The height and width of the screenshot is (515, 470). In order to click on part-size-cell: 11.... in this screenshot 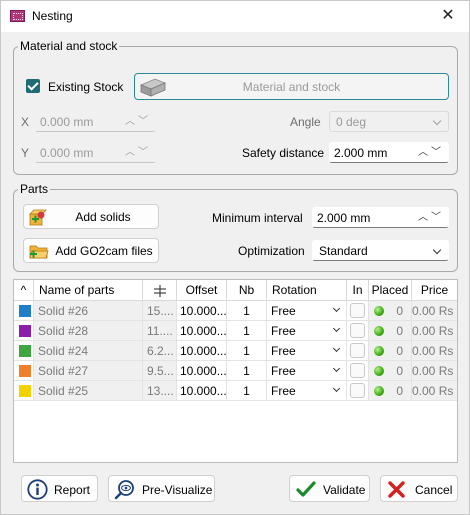, I will do `click(160, 331)`.